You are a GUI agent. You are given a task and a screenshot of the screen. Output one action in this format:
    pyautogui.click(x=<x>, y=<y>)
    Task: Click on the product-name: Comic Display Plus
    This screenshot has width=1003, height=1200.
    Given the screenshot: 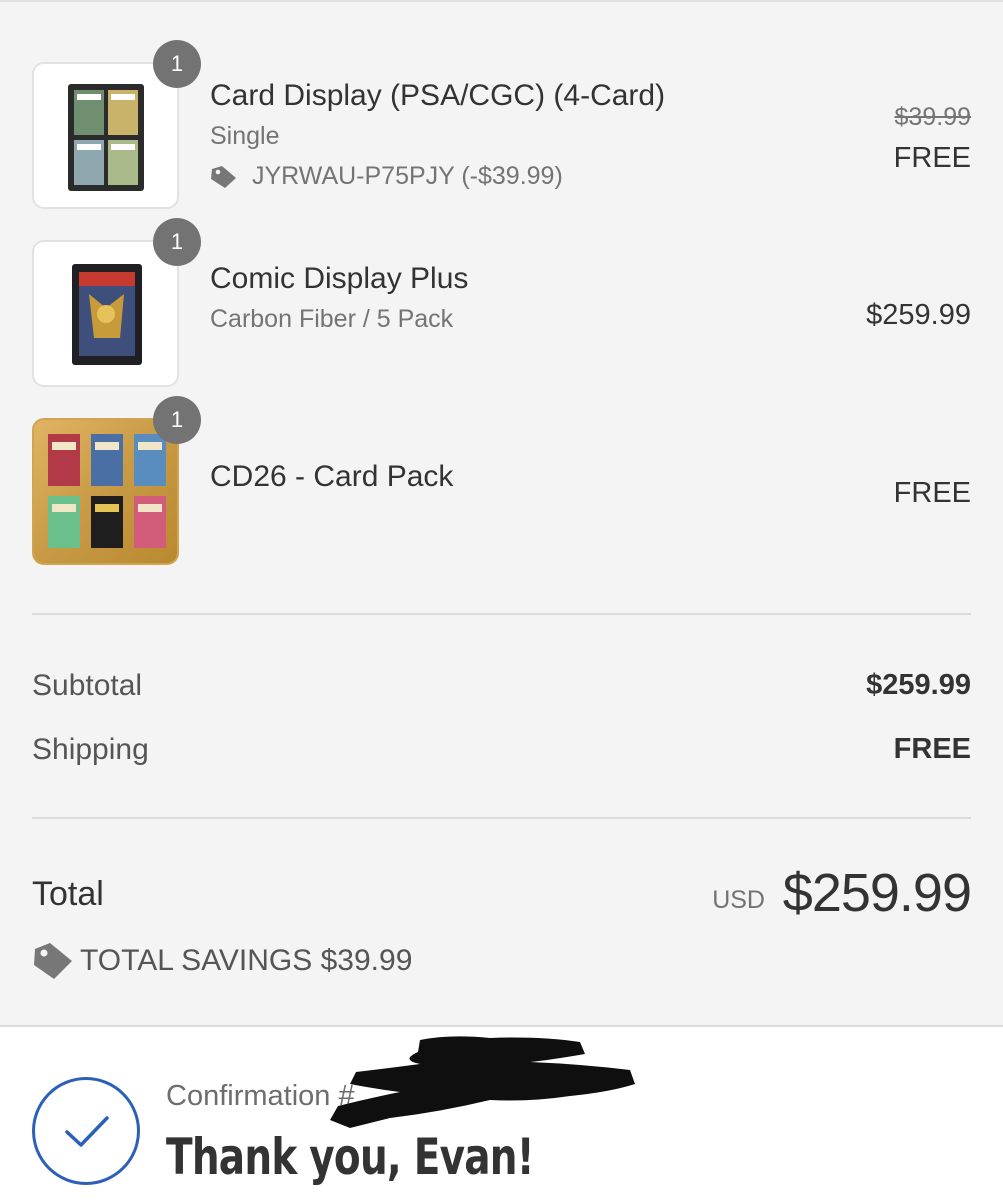 What is the action you would take?
    pyautogui.click(x=339, y=278)
    